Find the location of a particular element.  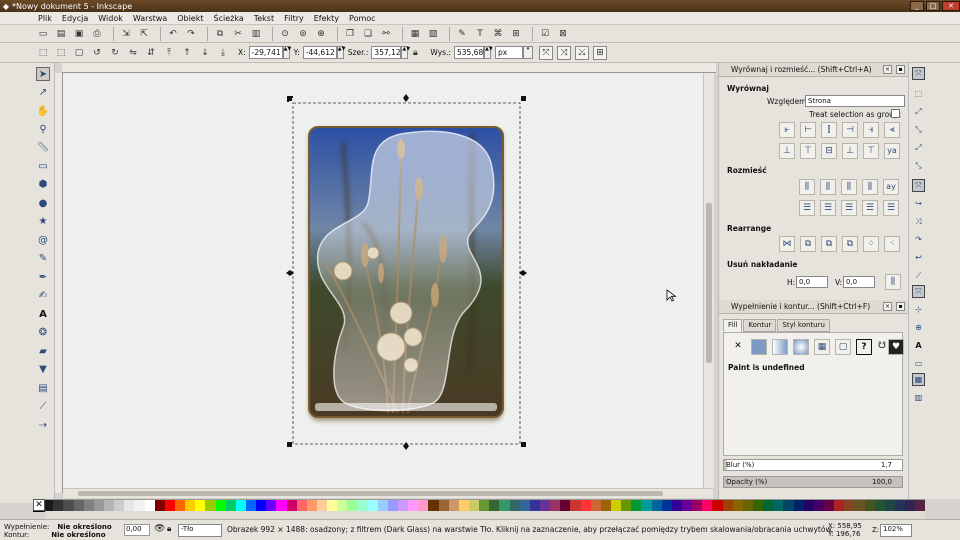

exchange-positions-icon: ⧉ is located at coordinates (808, 244).